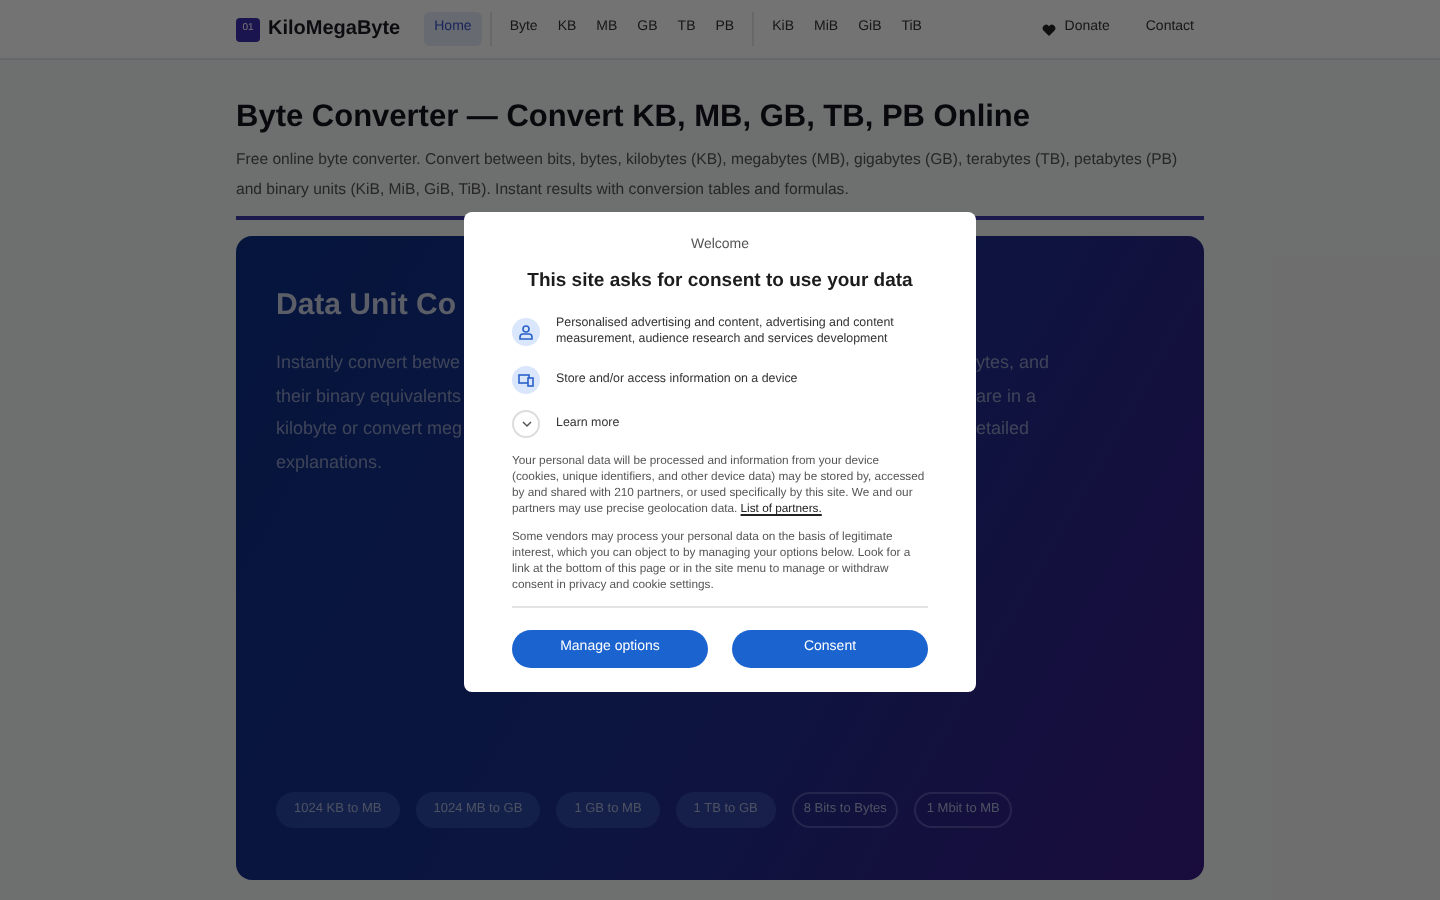  I want to click on page-title: Byte Converter — Convert KB, MB, GB, TB, PB Online, so click(634, 119).